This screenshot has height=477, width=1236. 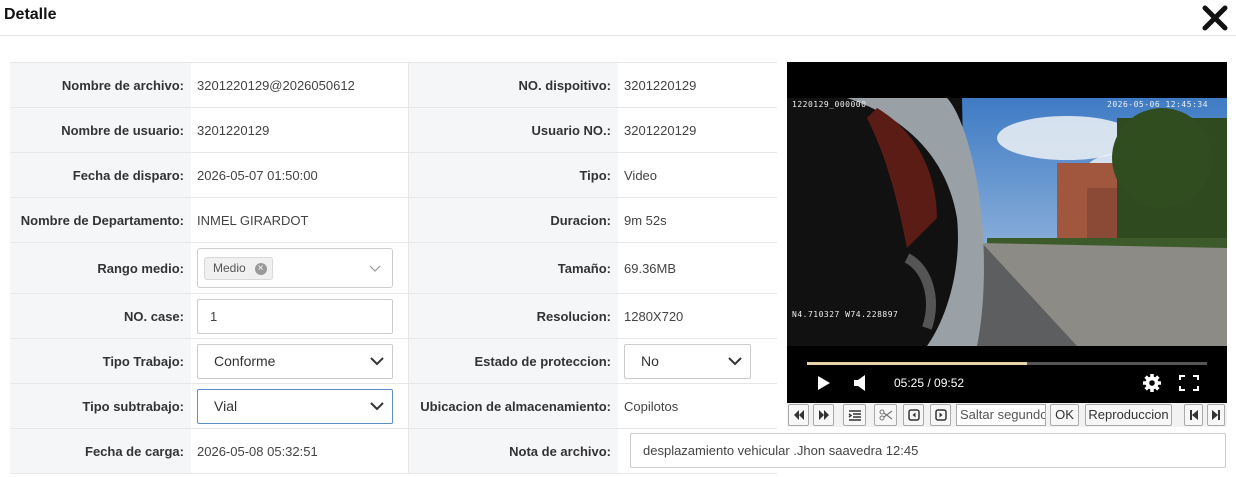 I want to click on prev-frame-button, so click(x=913, y=415).